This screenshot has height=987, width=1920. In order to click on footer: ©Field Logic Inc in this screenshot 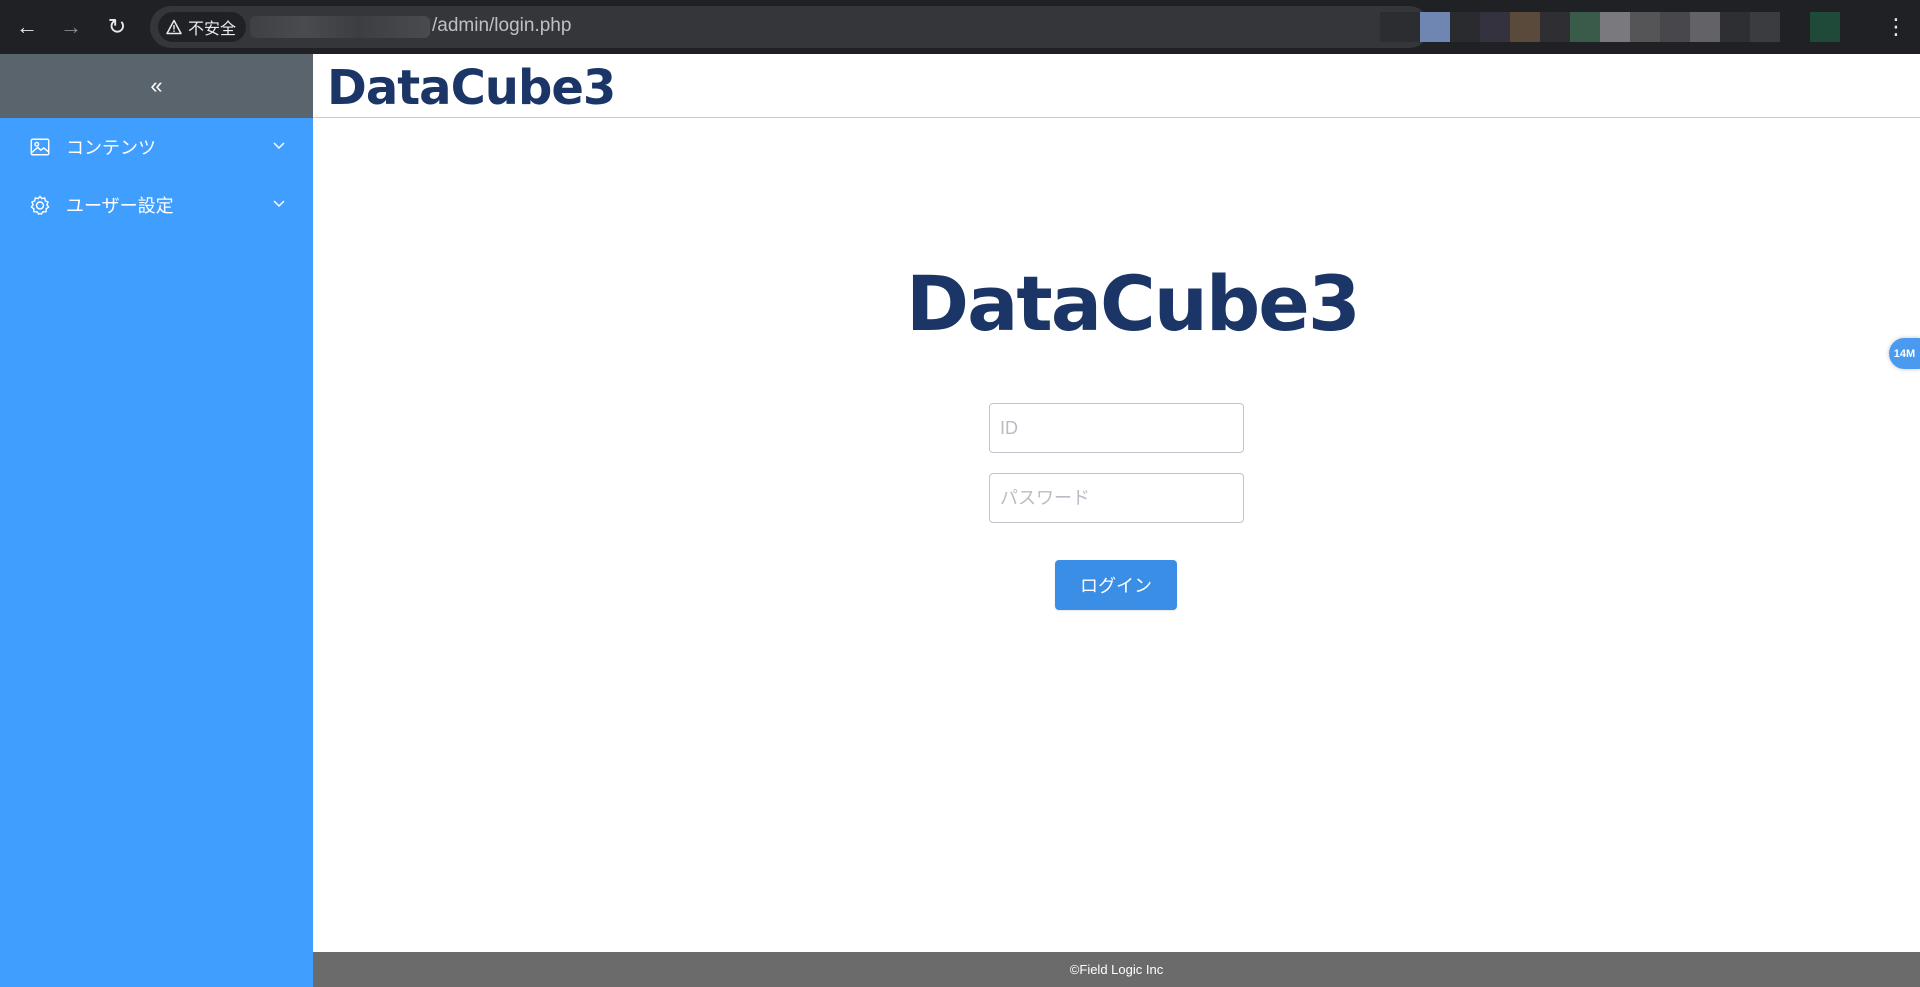, I will do `click(1116, 969)`.